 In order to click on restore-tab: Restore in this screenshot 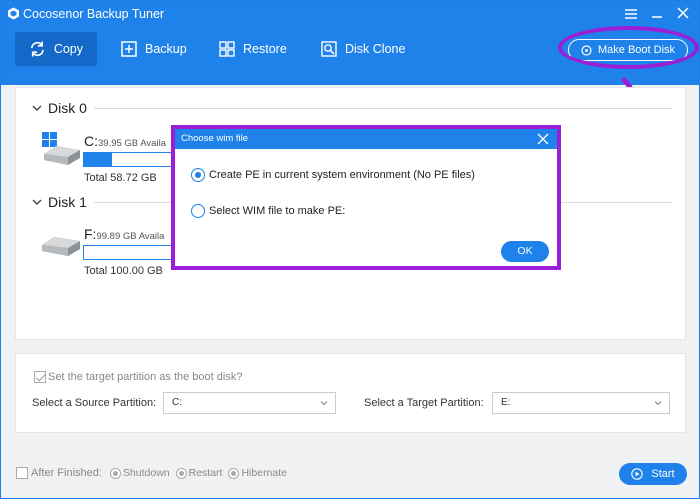, I will do `click(253, 49)`.